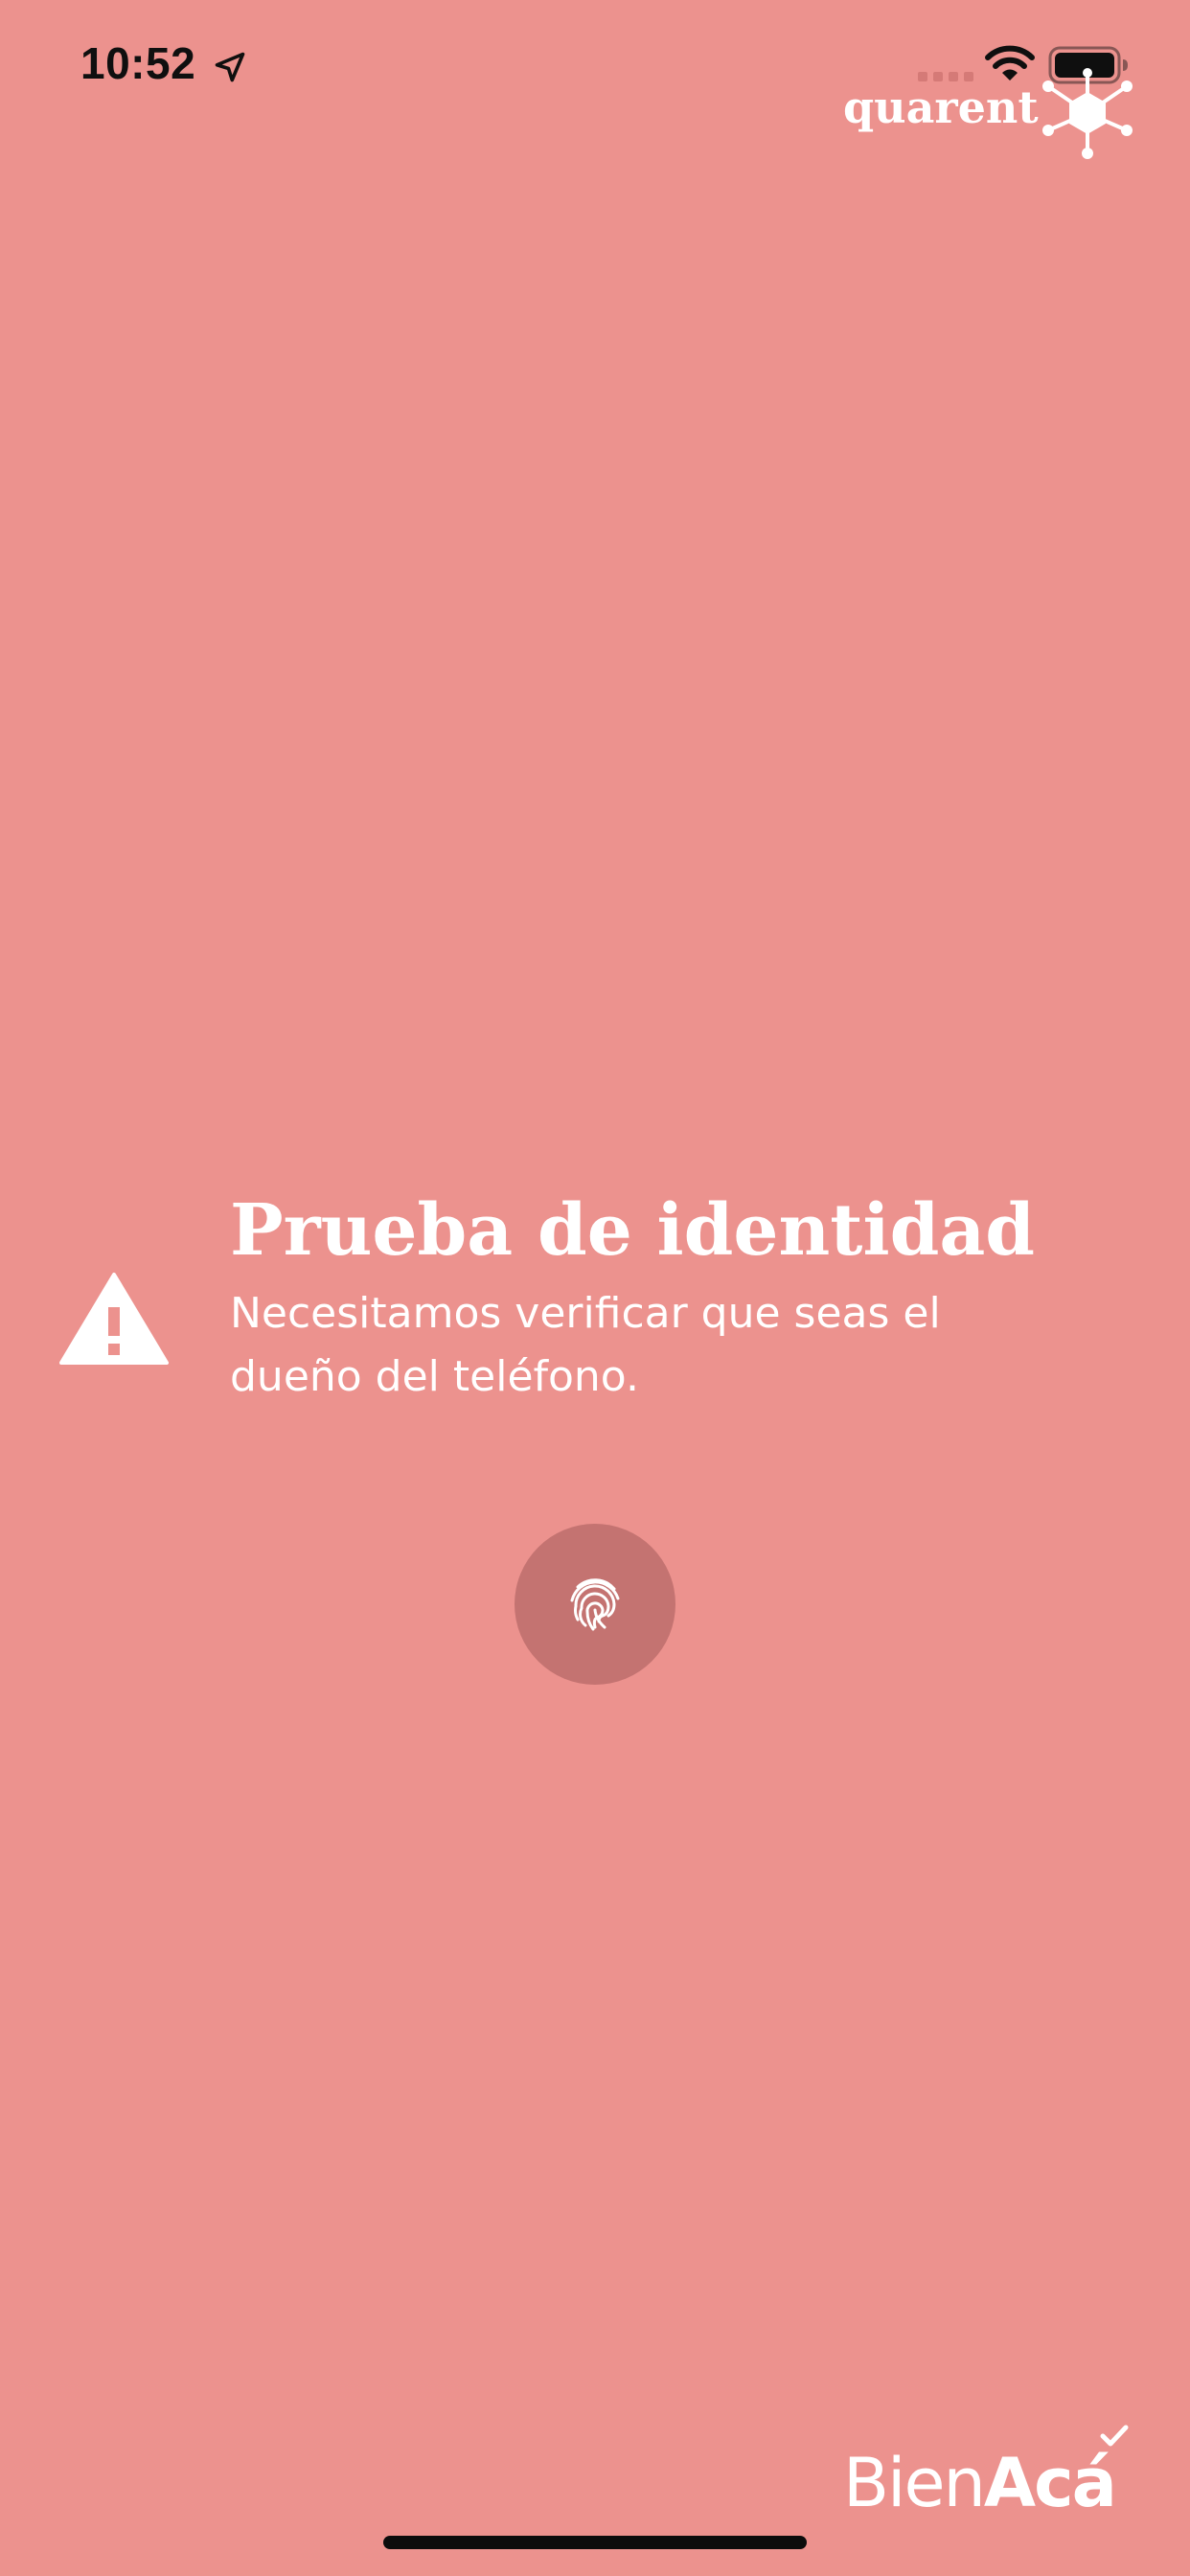 The image size is (1190, 2576). Describe the element at coordinates (633, 1230) in the screenshot. I see `page-title: Prueba de identidad` at that location.